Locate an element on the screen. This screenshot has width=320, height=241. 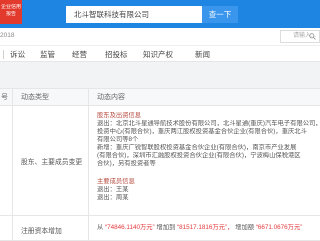
year-text: 2018 is located at coordinates (7, 35).